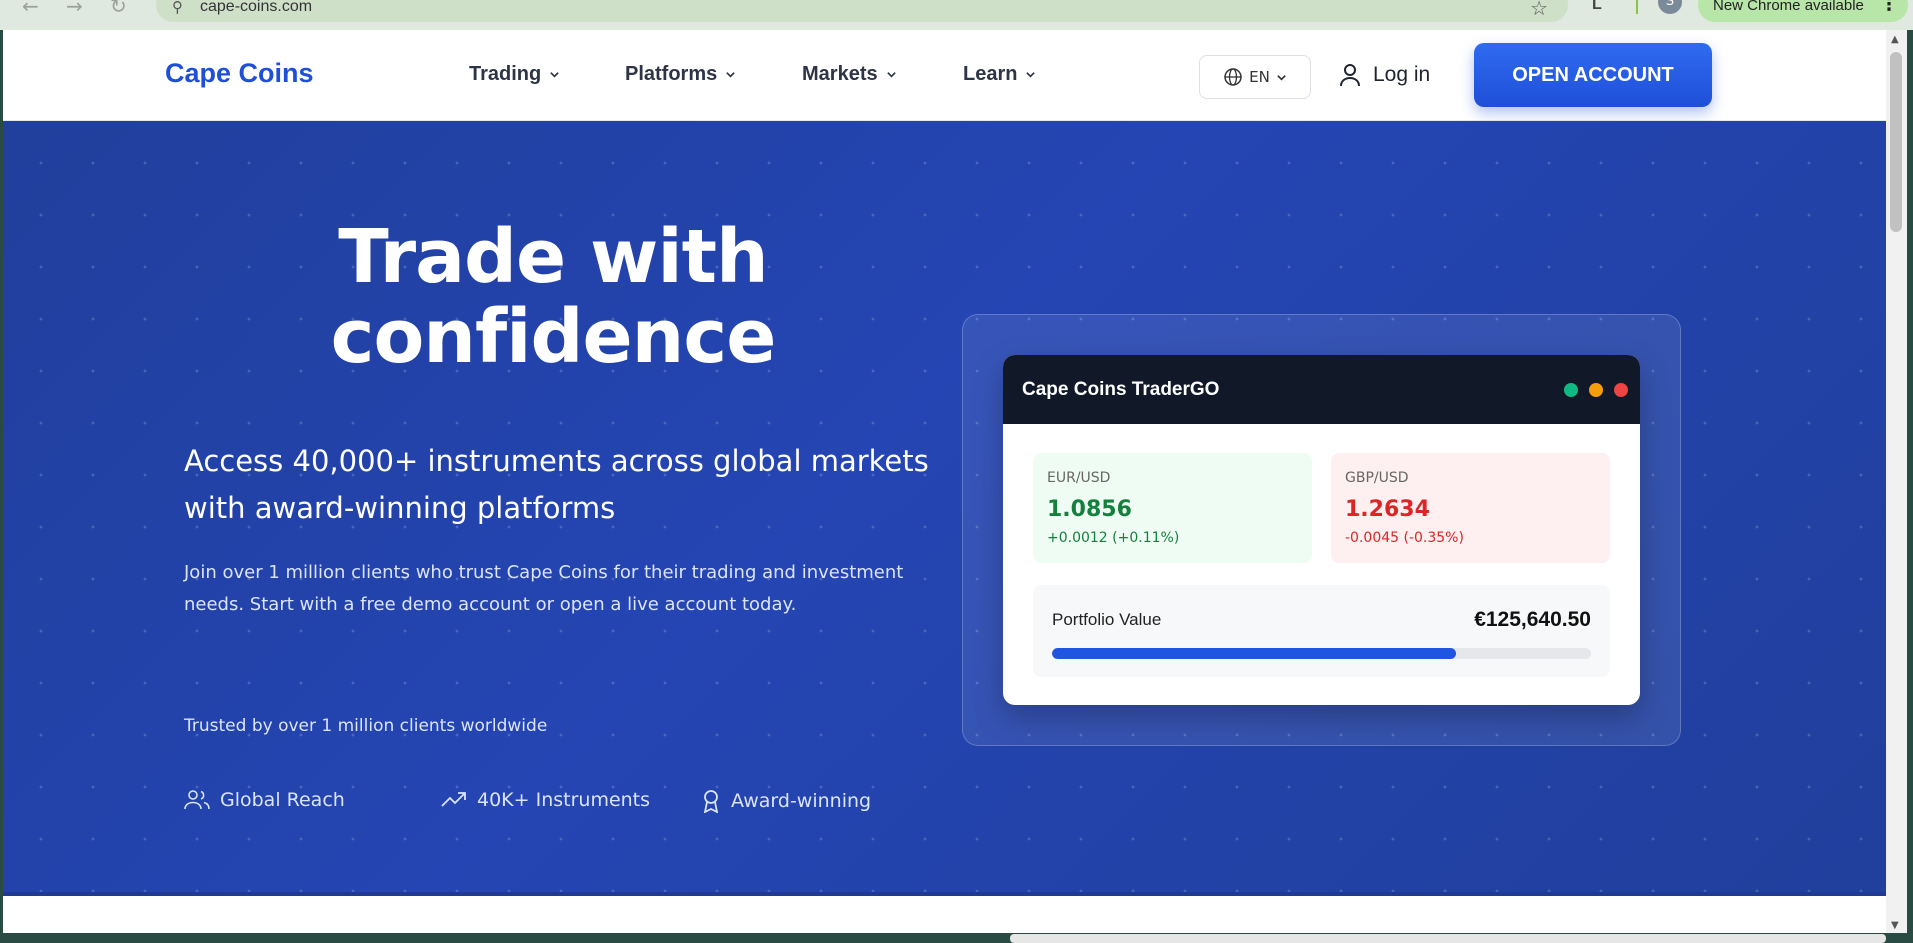 The width and height of the screenshot is (1913, 943). Describe the element at coordinates (1621, 390) in the screenshot. I see `window-dot-red` at that location.